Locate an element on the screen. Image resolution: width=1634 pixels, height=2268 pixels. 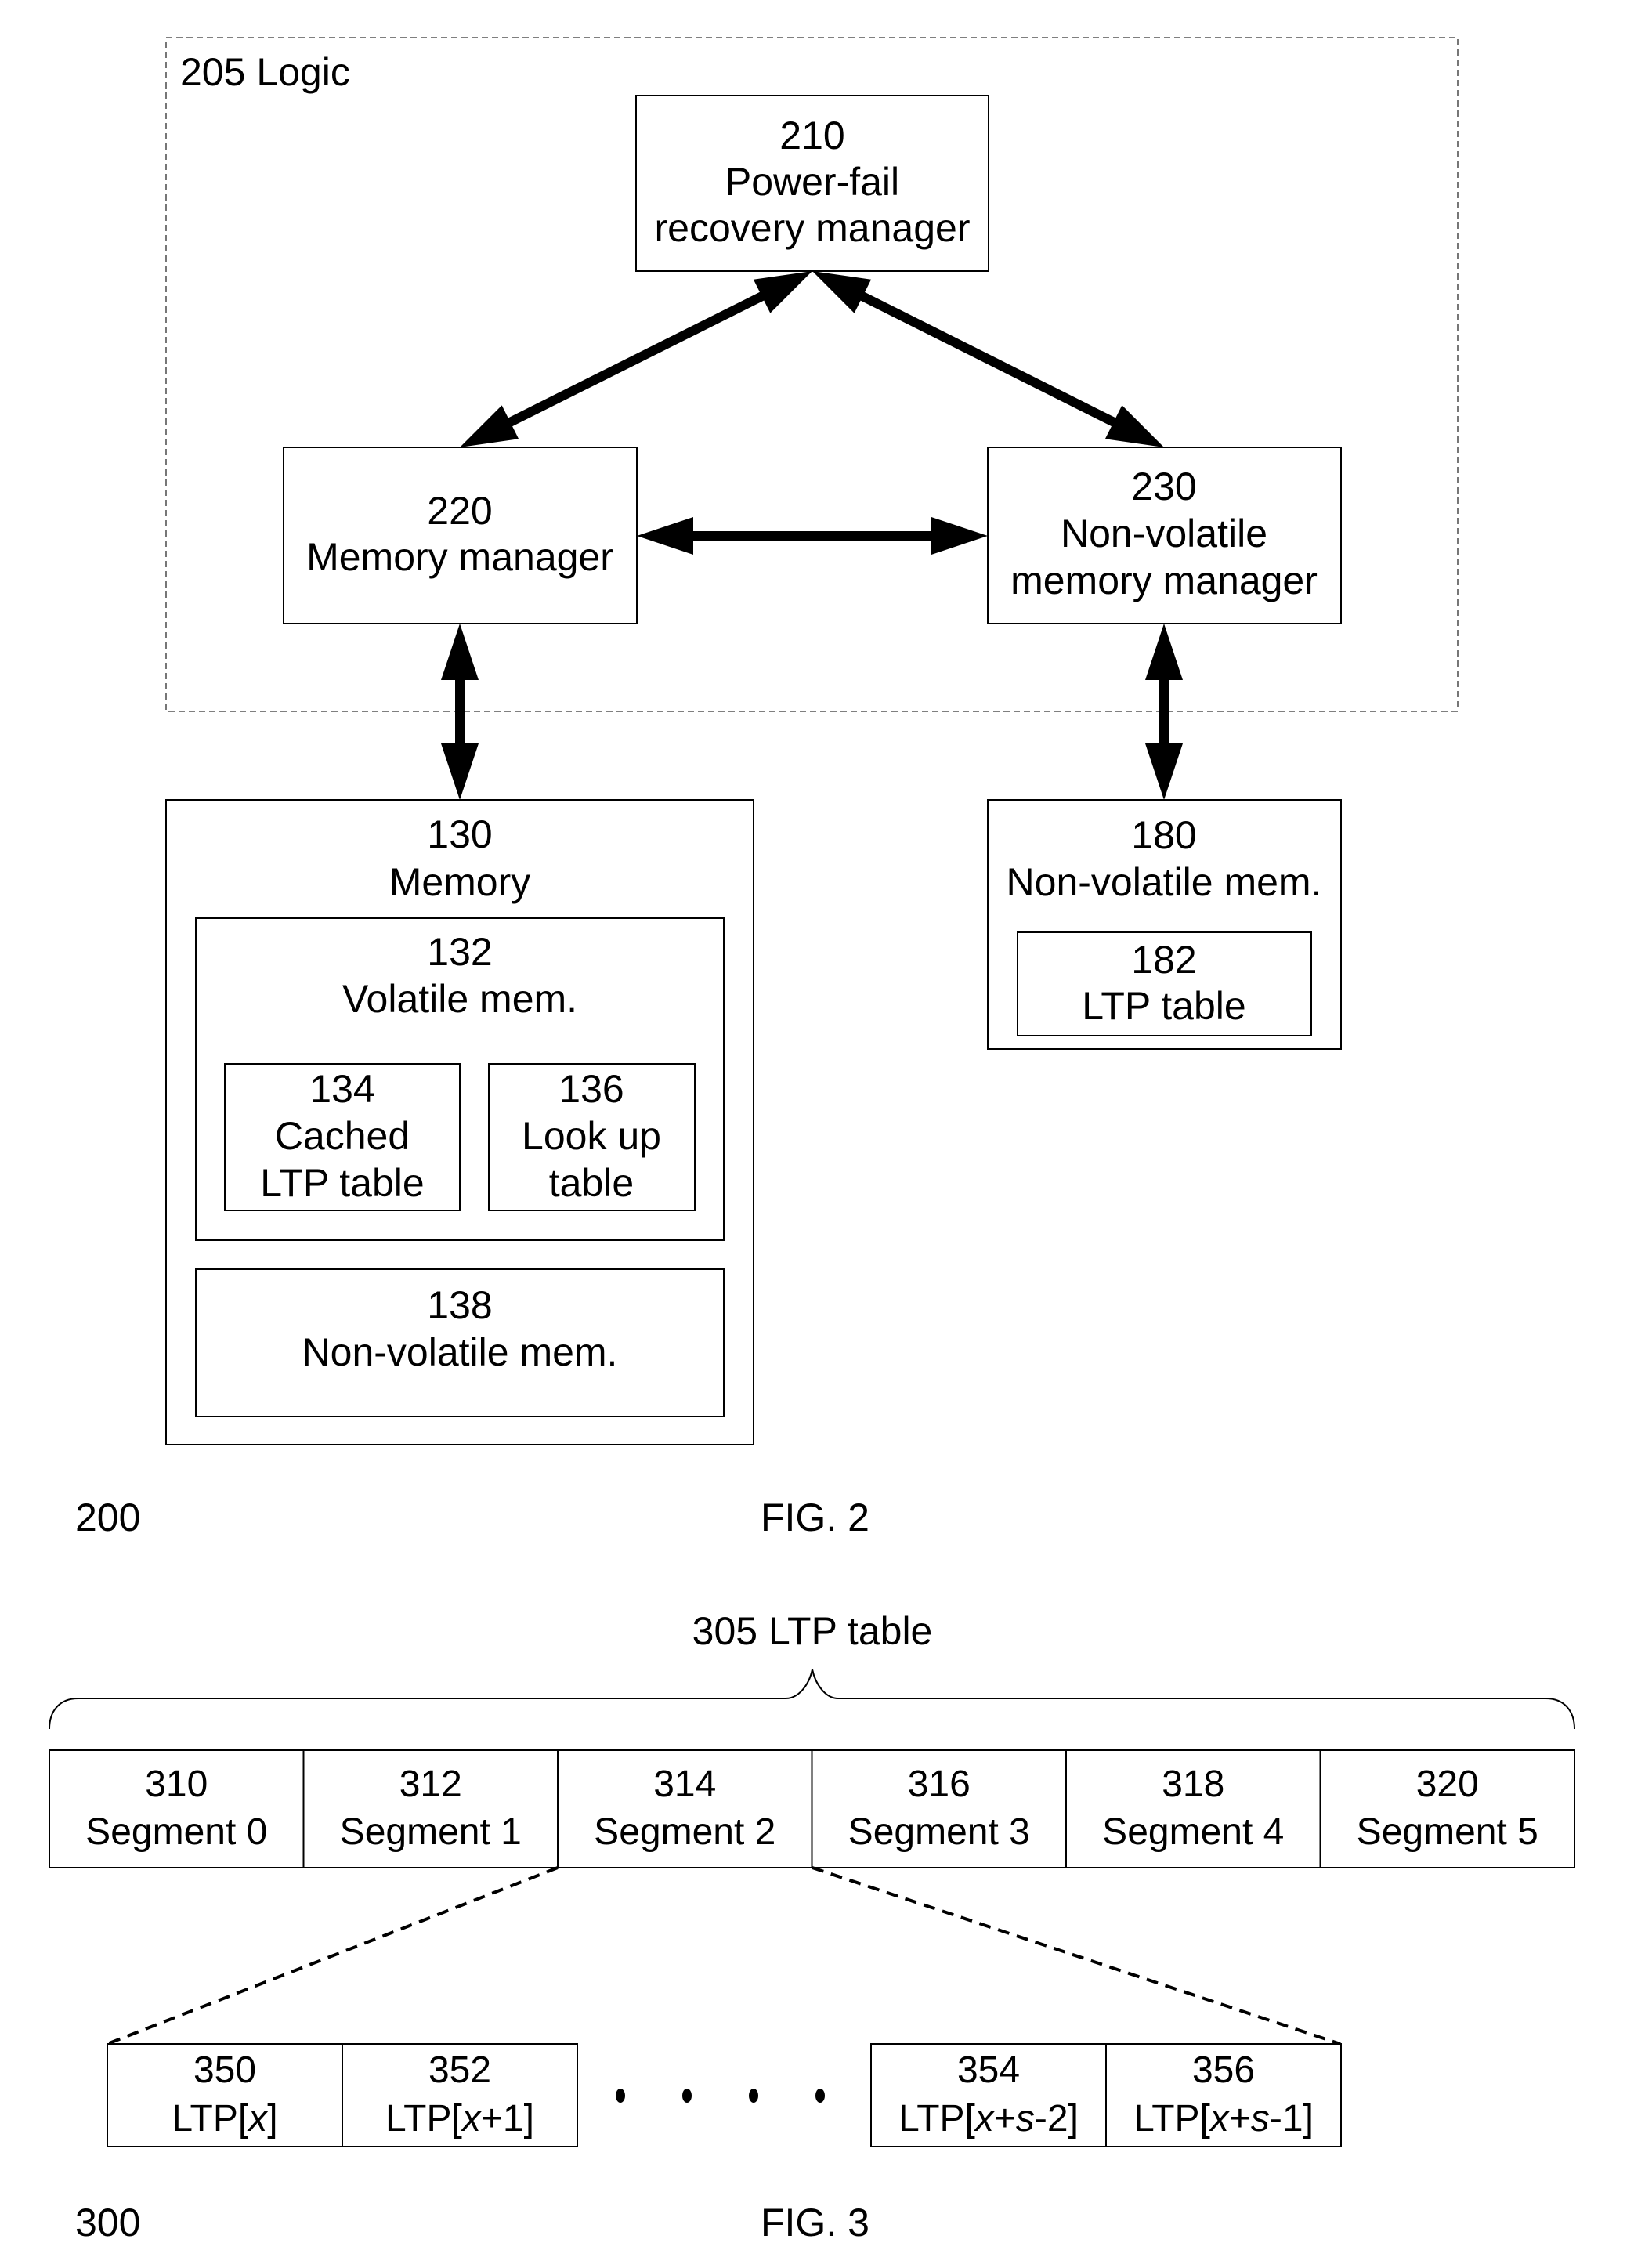
block-label-line1: Non-volatile is located at coordinates (1164, 534).